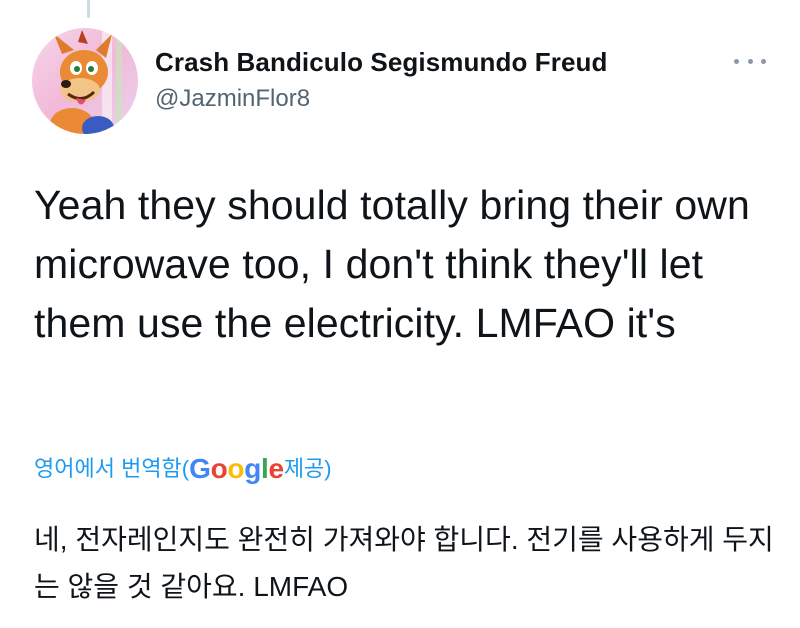  I want to click on more-horizontal-icon, so click(750, 61).